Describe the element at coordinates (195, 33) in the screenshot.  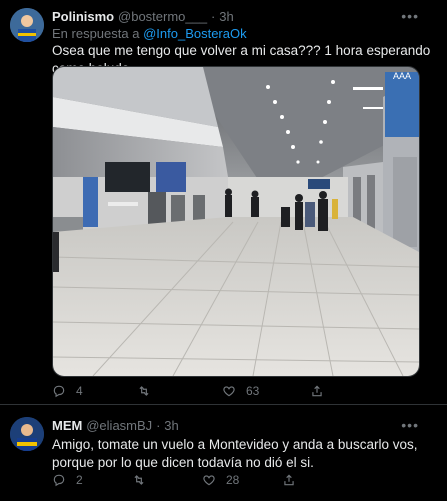
I see `reply-to-link: @Info_BosteraOk` at that location.